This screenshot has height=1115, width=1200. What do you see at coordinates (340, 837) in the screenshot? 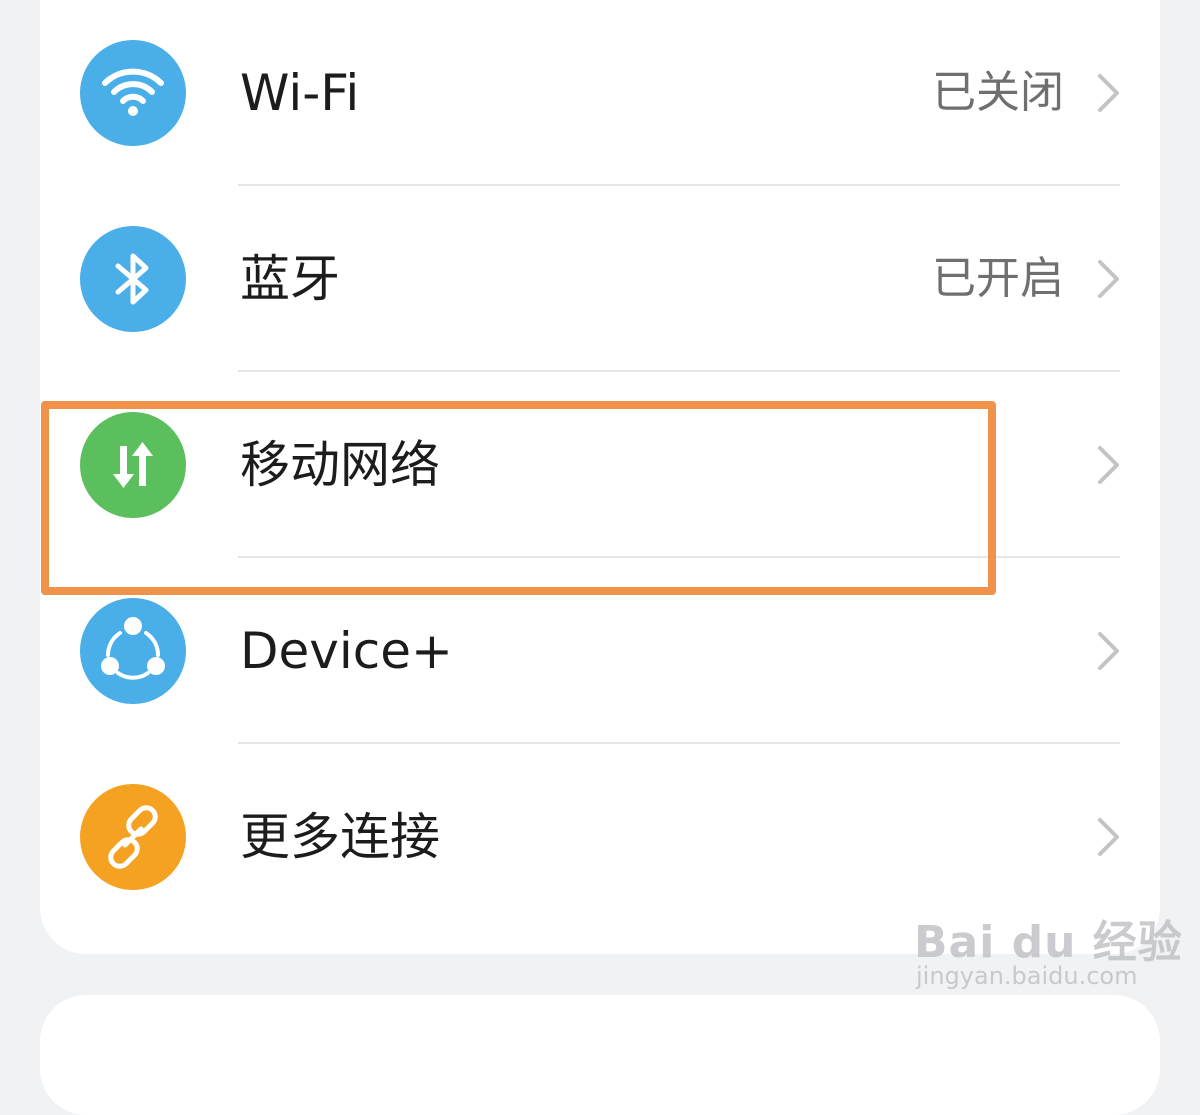
I see `more-connections-label: 更多连接` at bounding box center [340, 837].